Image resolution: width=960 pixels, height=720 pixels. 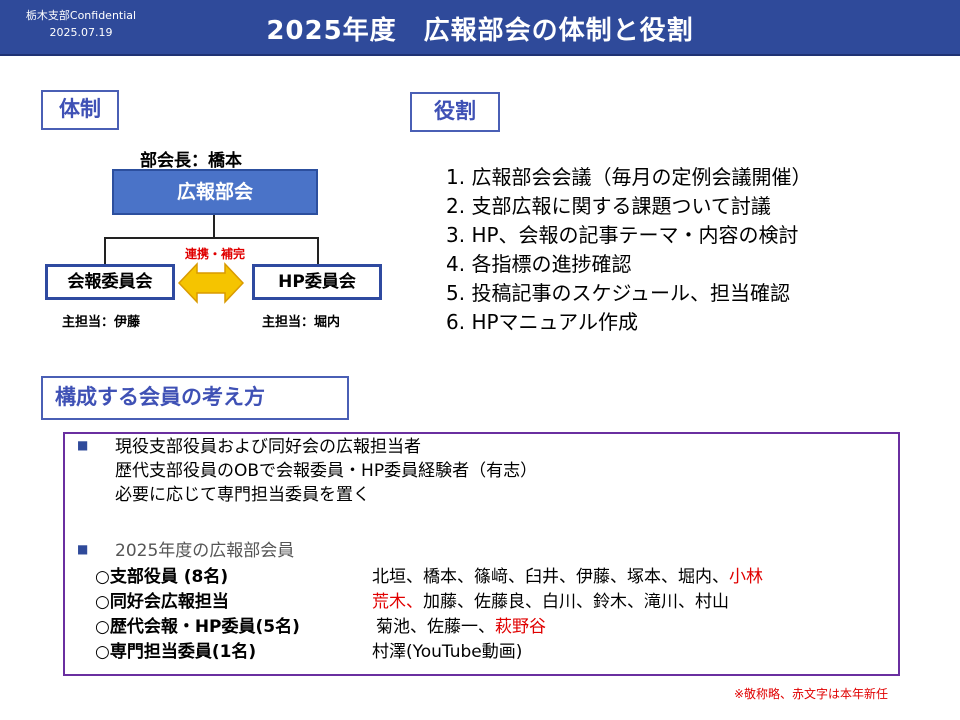 What do you see at coordinates (176, 652) in the screenshot?
I see `category-label: ○専門担当委員(1名)` at bounding box center [176, 652].